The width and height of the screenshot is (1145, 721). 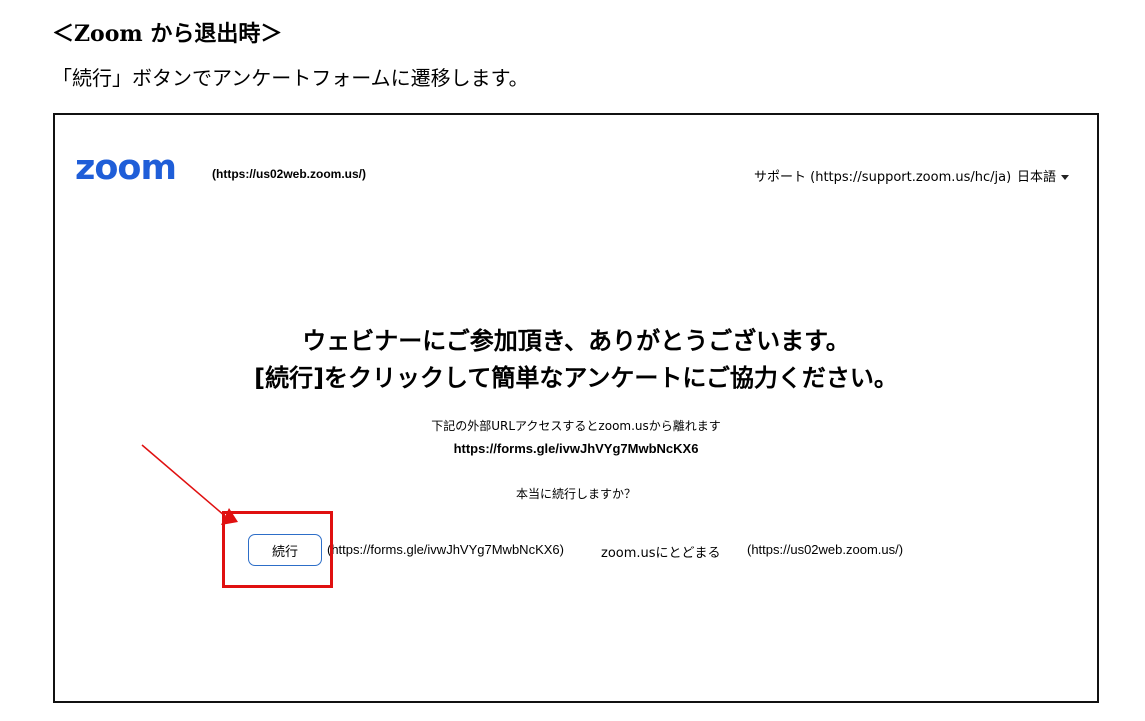 What do you see at coordinates (167, 34) in the screenshot?
I see `doc-heading: ＜Zoom から退出時＞` at bounding box center [167, 34].